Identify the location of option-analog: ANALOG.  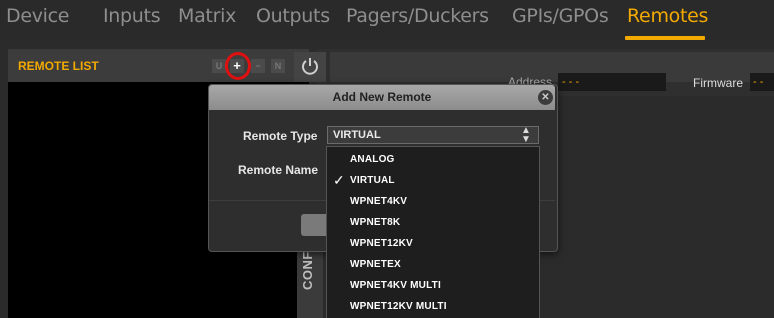
(372, 159).